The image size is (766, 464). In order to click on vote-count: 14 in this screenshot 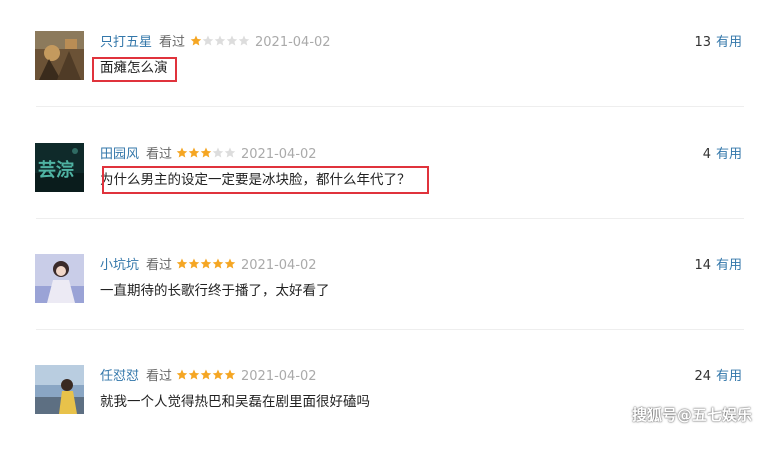, I will do `click(702, 265)`.